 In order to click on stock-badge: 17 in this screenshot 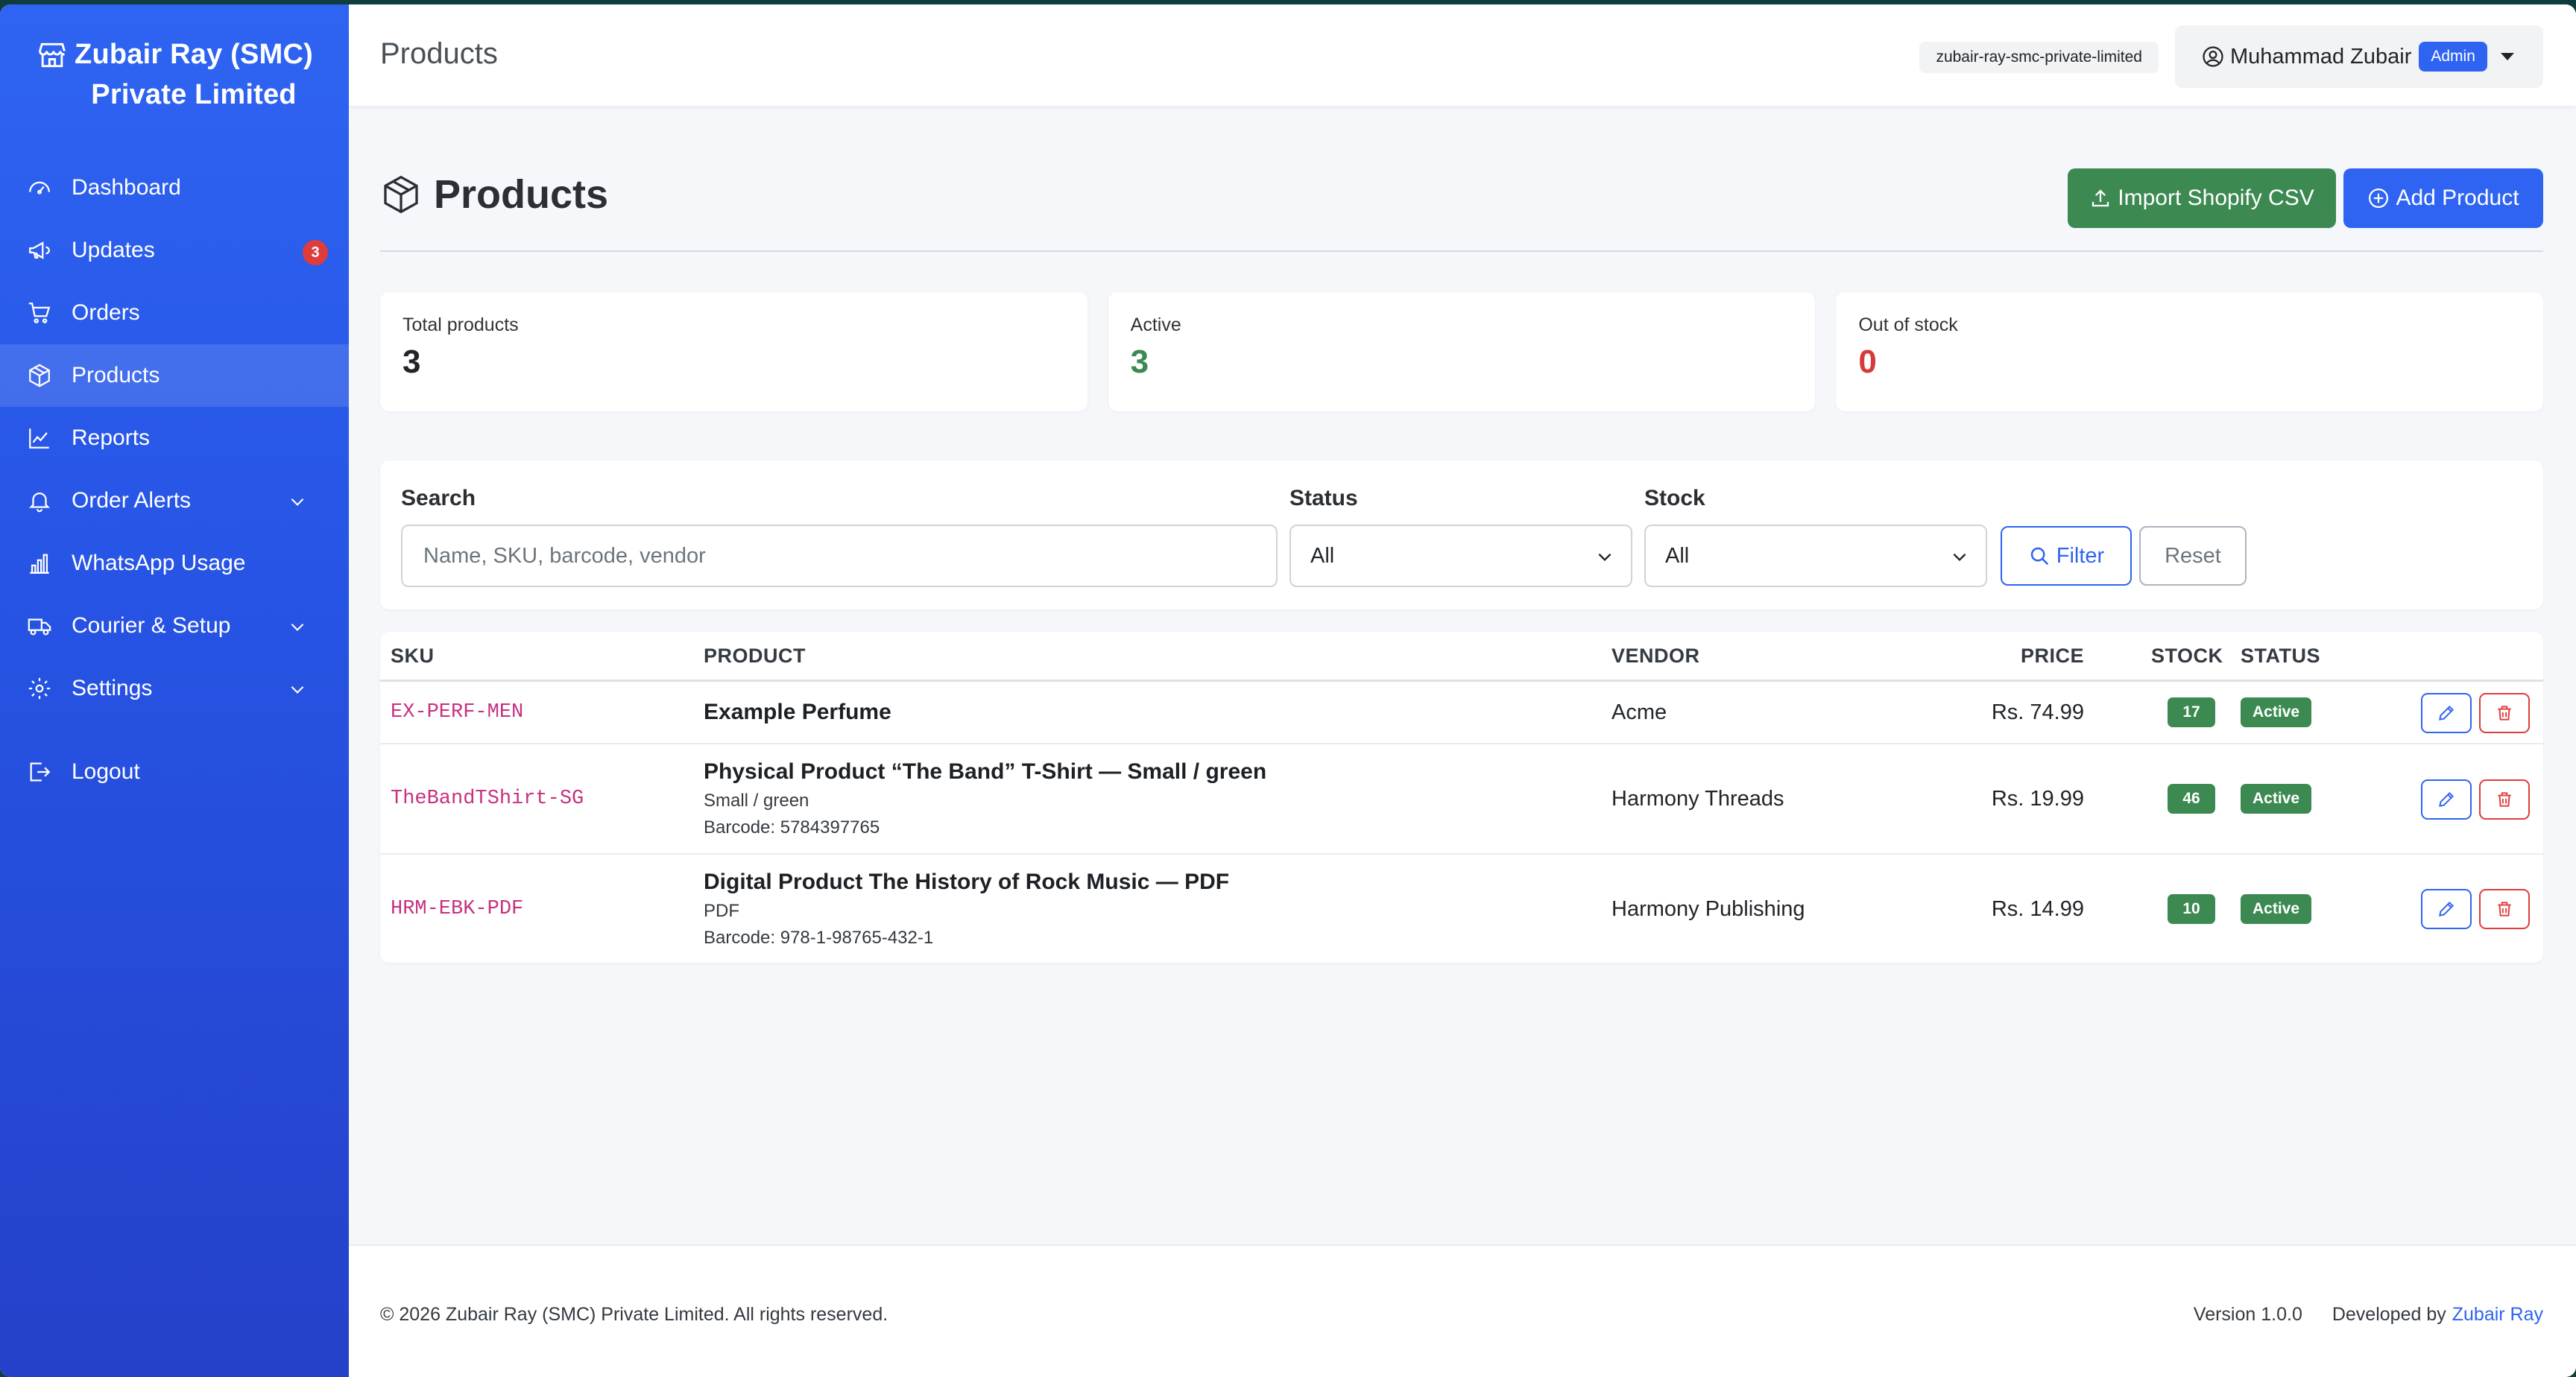, I will do `click(2191, 712)`.